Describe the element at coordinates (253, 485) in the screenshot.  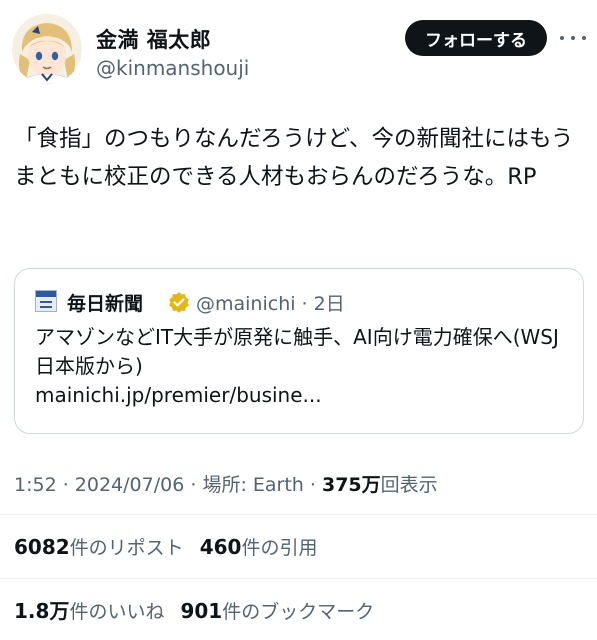
I see `tweet-place: 場所: Earth` at that location.